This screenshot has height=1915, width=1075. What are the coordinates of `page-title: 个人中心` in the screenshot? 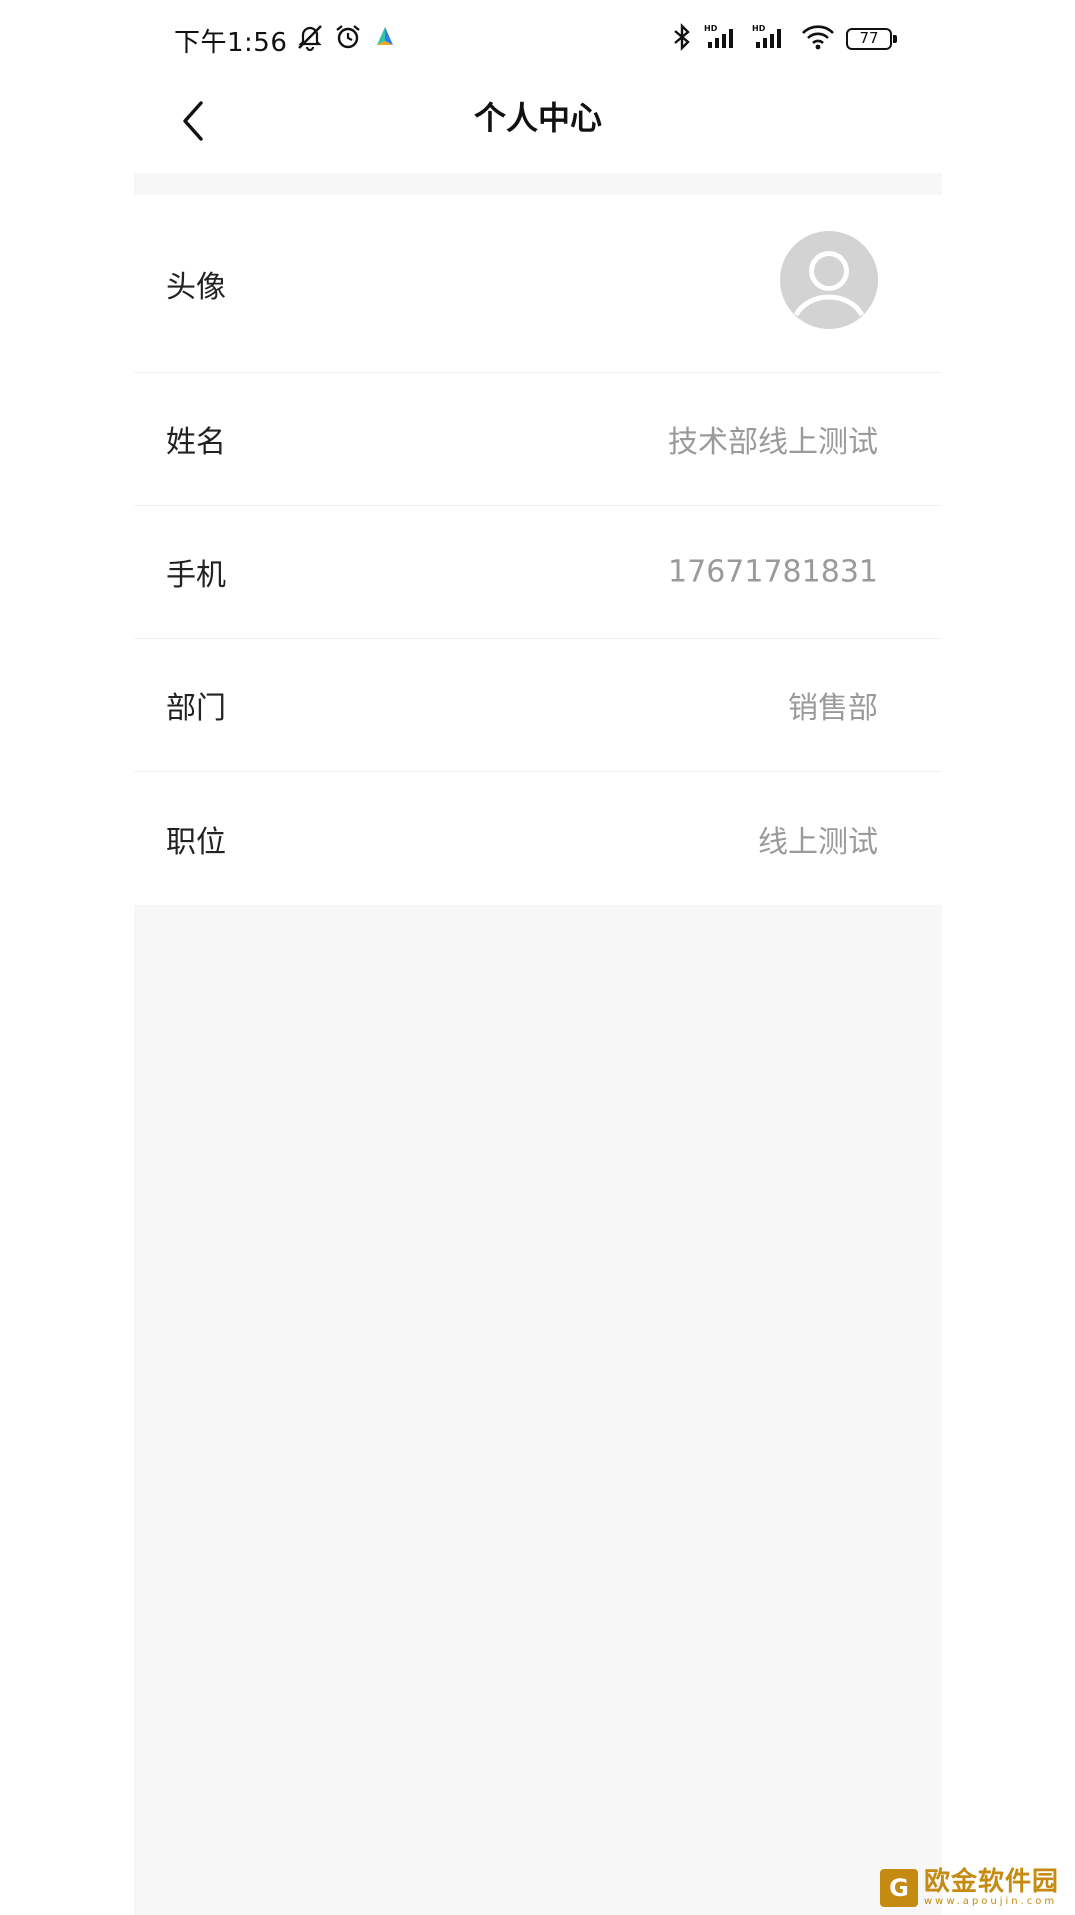 It's located at (537, 118).